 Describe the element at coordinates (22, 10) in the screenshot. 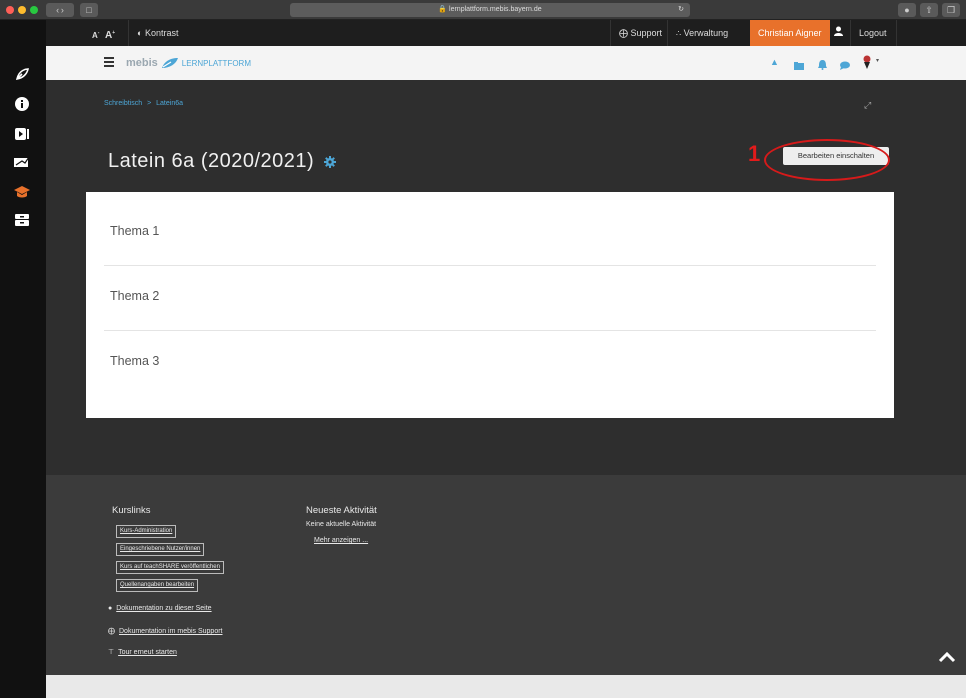

I see `minimize-window-button` at that location.